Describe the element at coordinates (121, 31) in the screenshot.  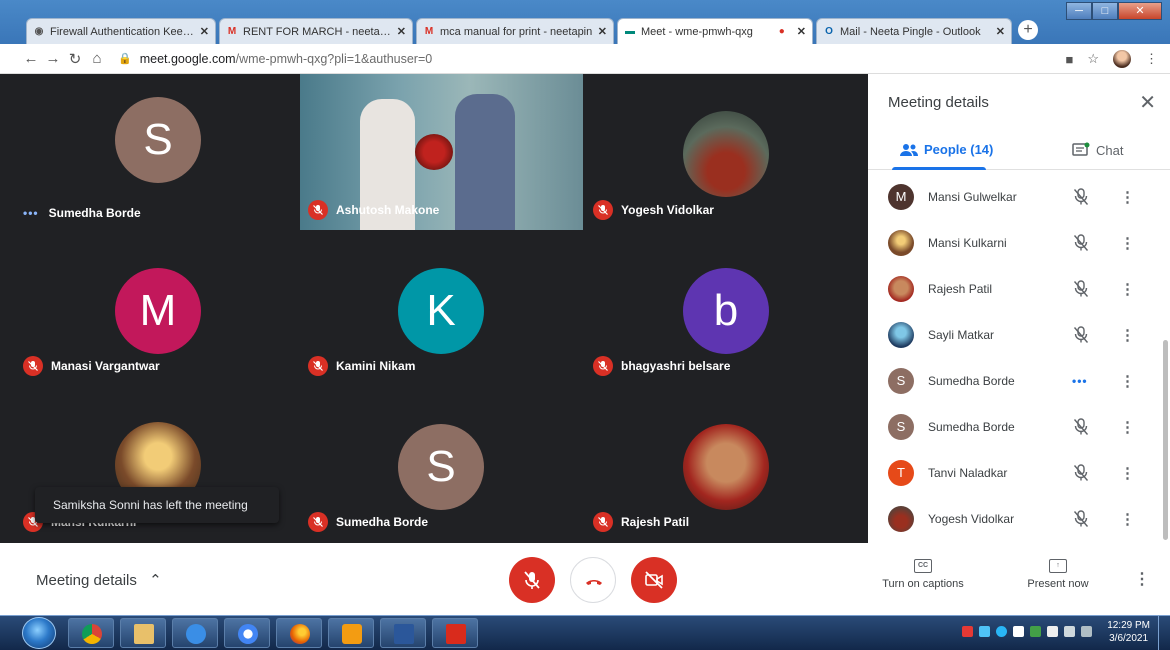
I see `tab-firewall: ◉ Firewall Authentication Keepaliv ✕` at that location.